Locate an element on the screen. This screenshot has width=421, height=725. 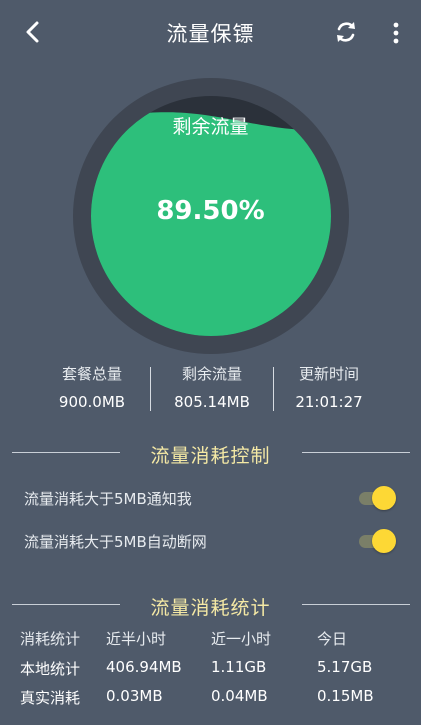
top-bar: 流量保镖 is located at coordinates (210, 32).